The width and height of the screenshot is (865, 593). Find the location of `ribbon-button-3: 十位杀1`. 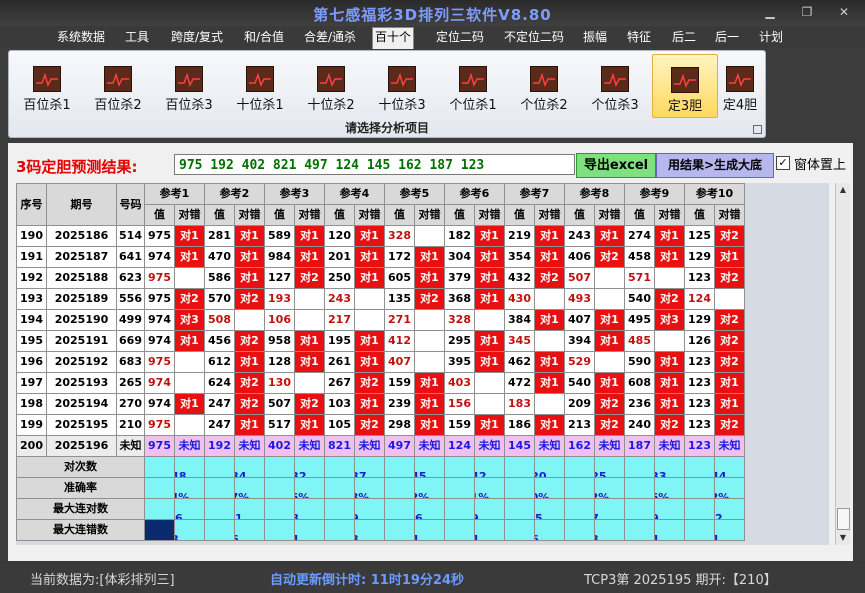

ribbon-button-3: 十位杀1 is located at coordinates (260, 85).